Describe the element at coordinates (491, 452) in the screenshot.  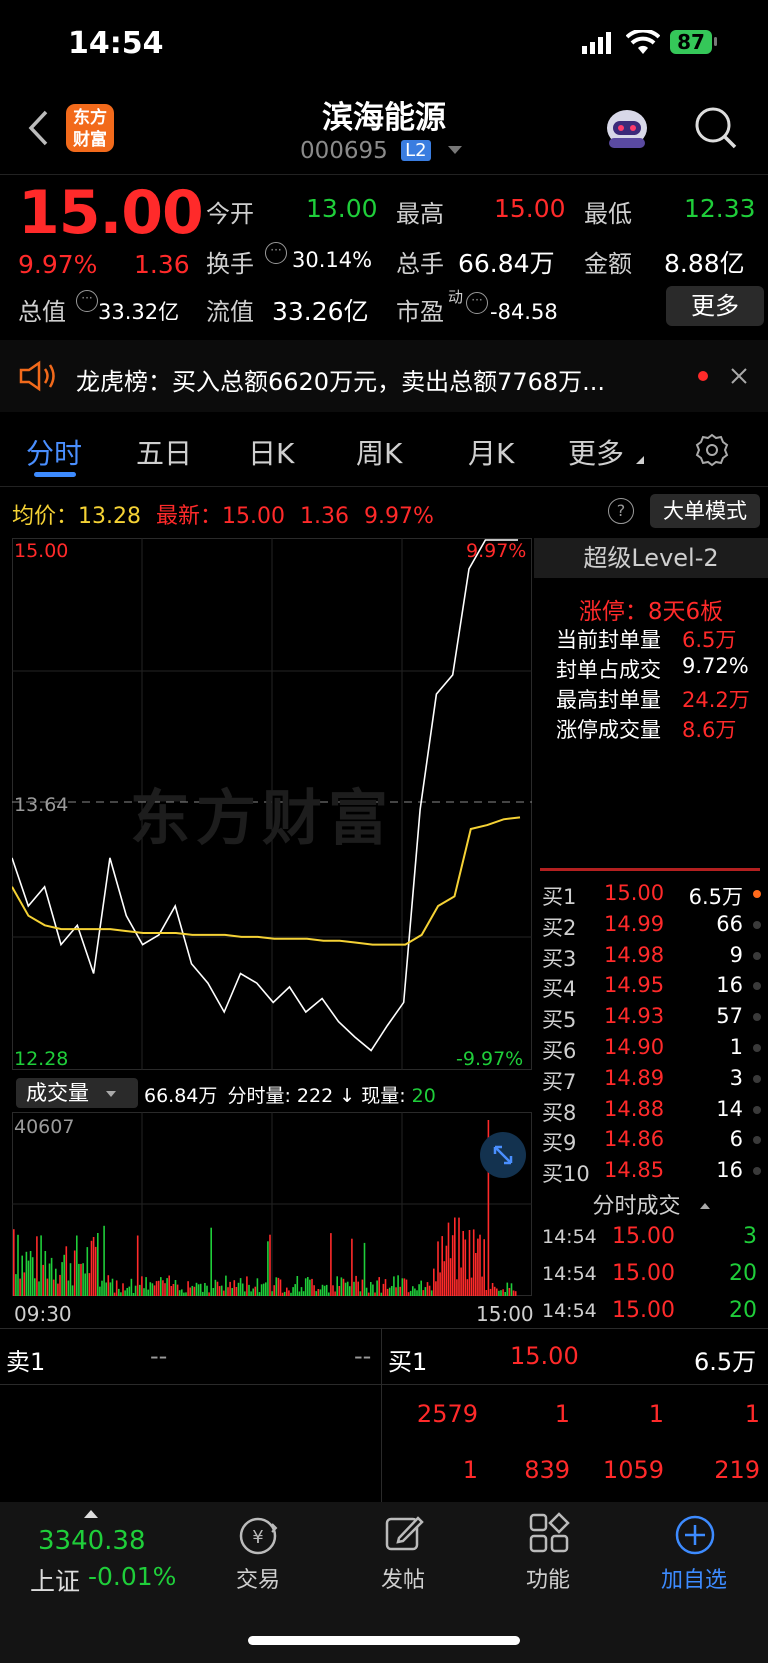
I see `tab-monthly-k: 月K` at that location.